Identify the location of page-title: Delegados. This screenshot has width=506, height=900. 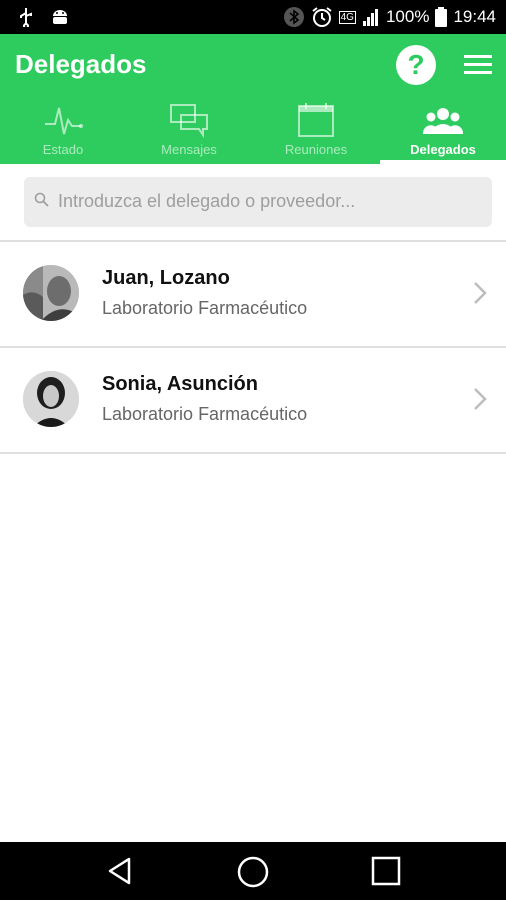
(81, 64).